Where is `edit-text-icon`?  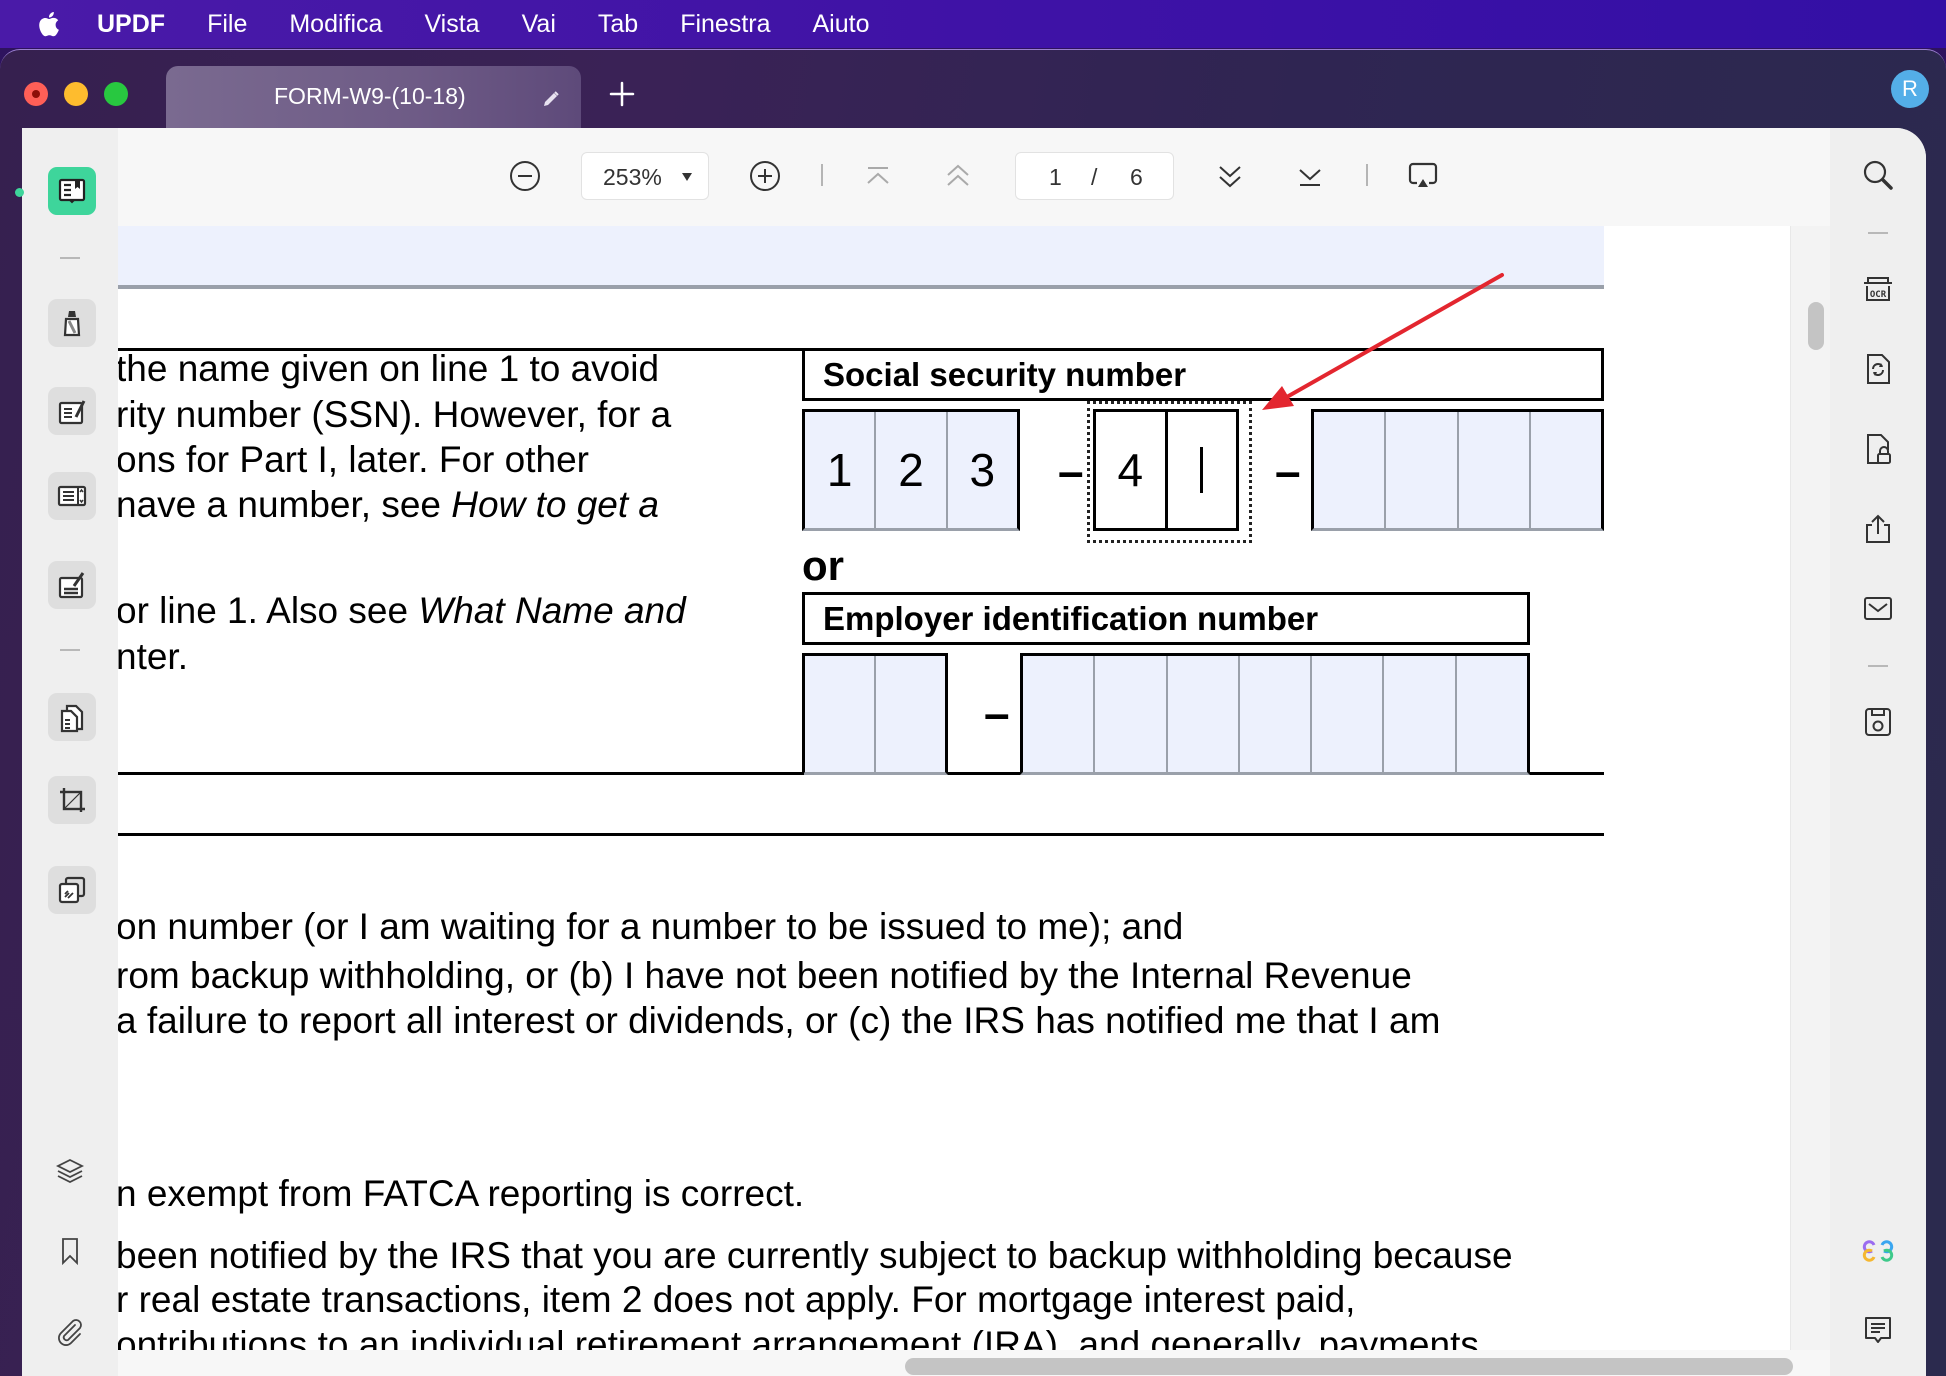
edit-text-icon is located at coordinates (72, 412).